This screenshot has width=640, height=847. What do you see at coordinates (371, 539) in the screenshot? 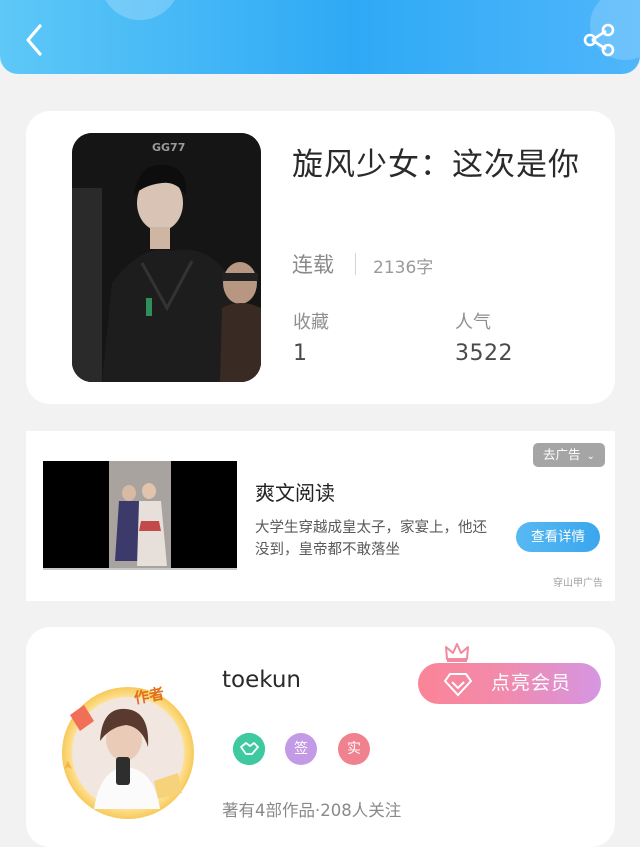
I see `ad-description: 大学生穿越成皇太子，家宴上，他还没到，皇帝都不敢落坐` at bounding box center [371, 539].